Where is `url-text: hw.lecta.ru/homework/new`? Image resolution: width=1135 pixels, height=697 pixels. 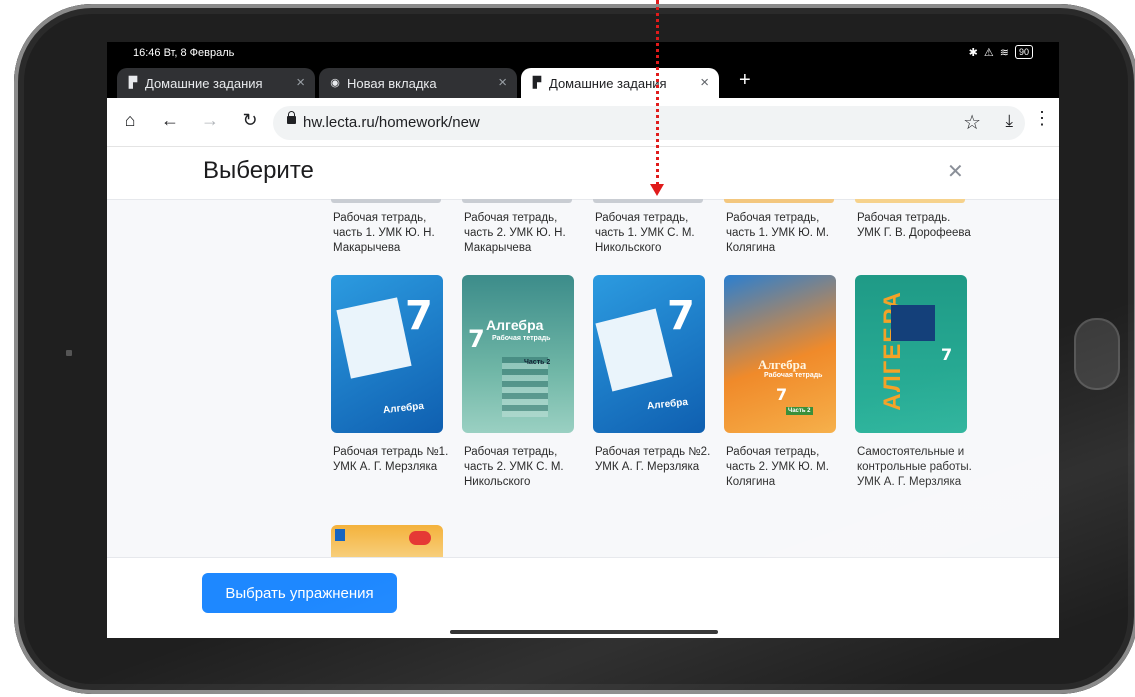
url-text: hw.lecta.ru/homework/new is located at coordinates (391, 122).